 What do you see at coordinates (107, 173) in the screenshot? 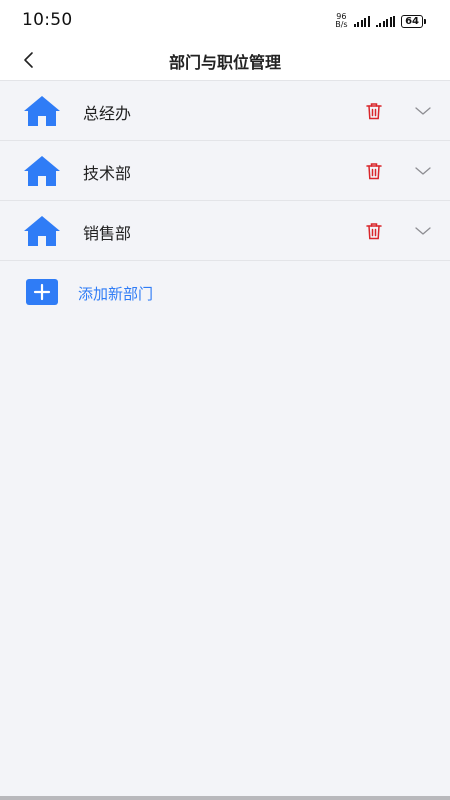
I see `department-name: 技术部` at bounding box center [107, 173].